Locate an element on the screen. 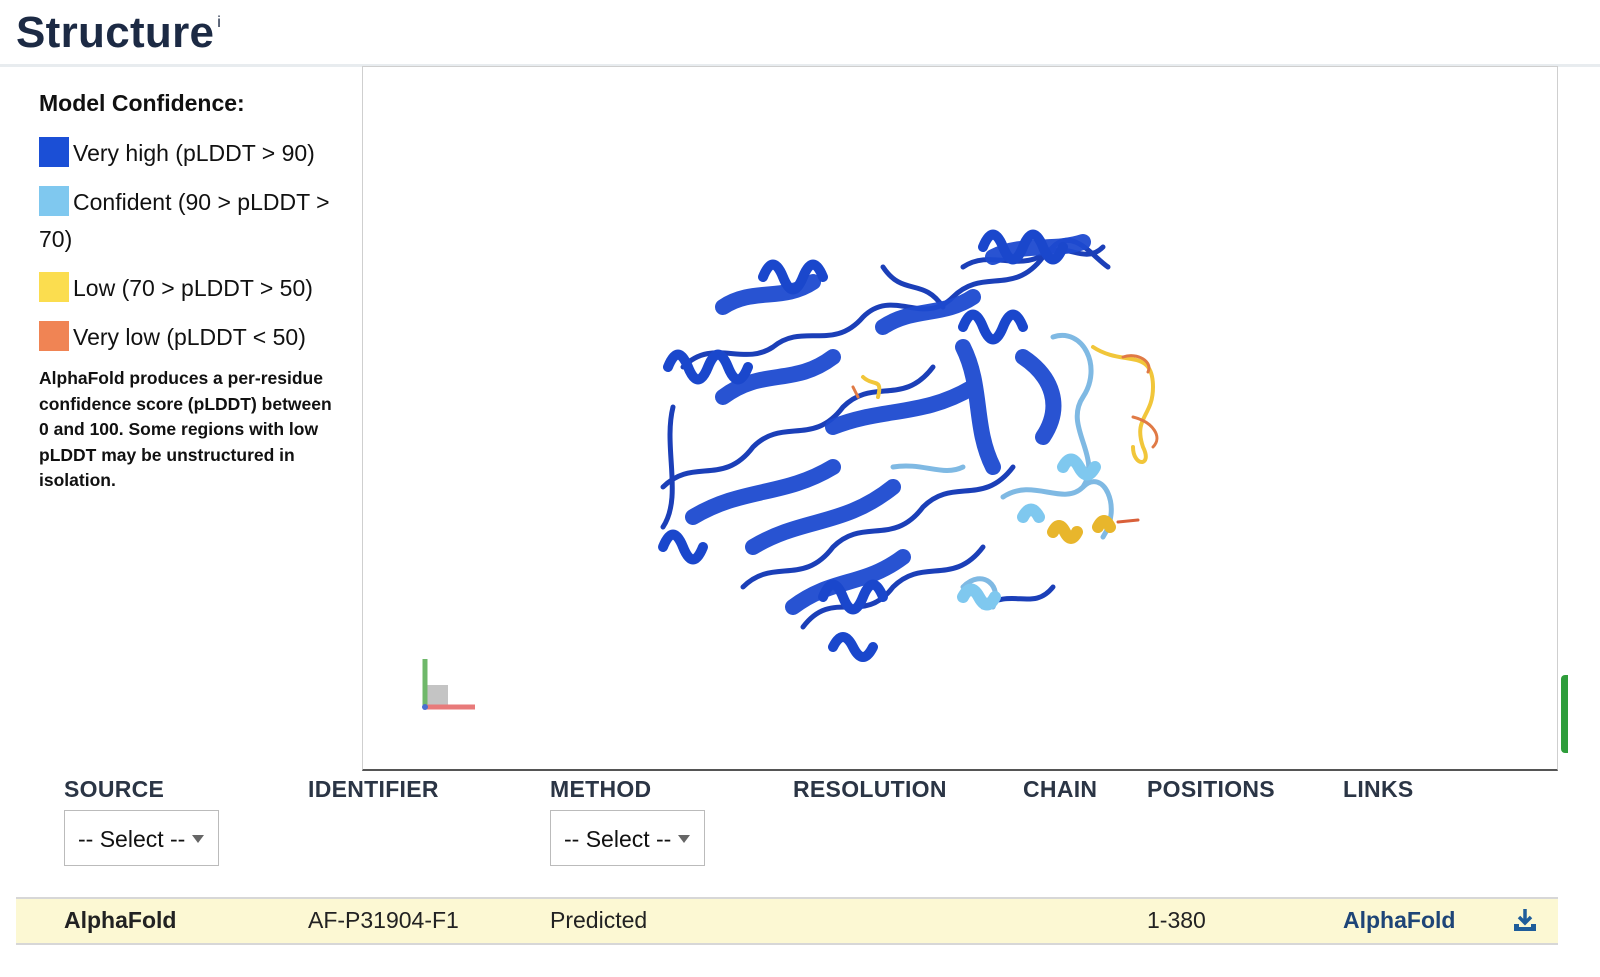  legend-item-very-high: Very high (pLDDT > 90) is located at coordinates (189, 153).